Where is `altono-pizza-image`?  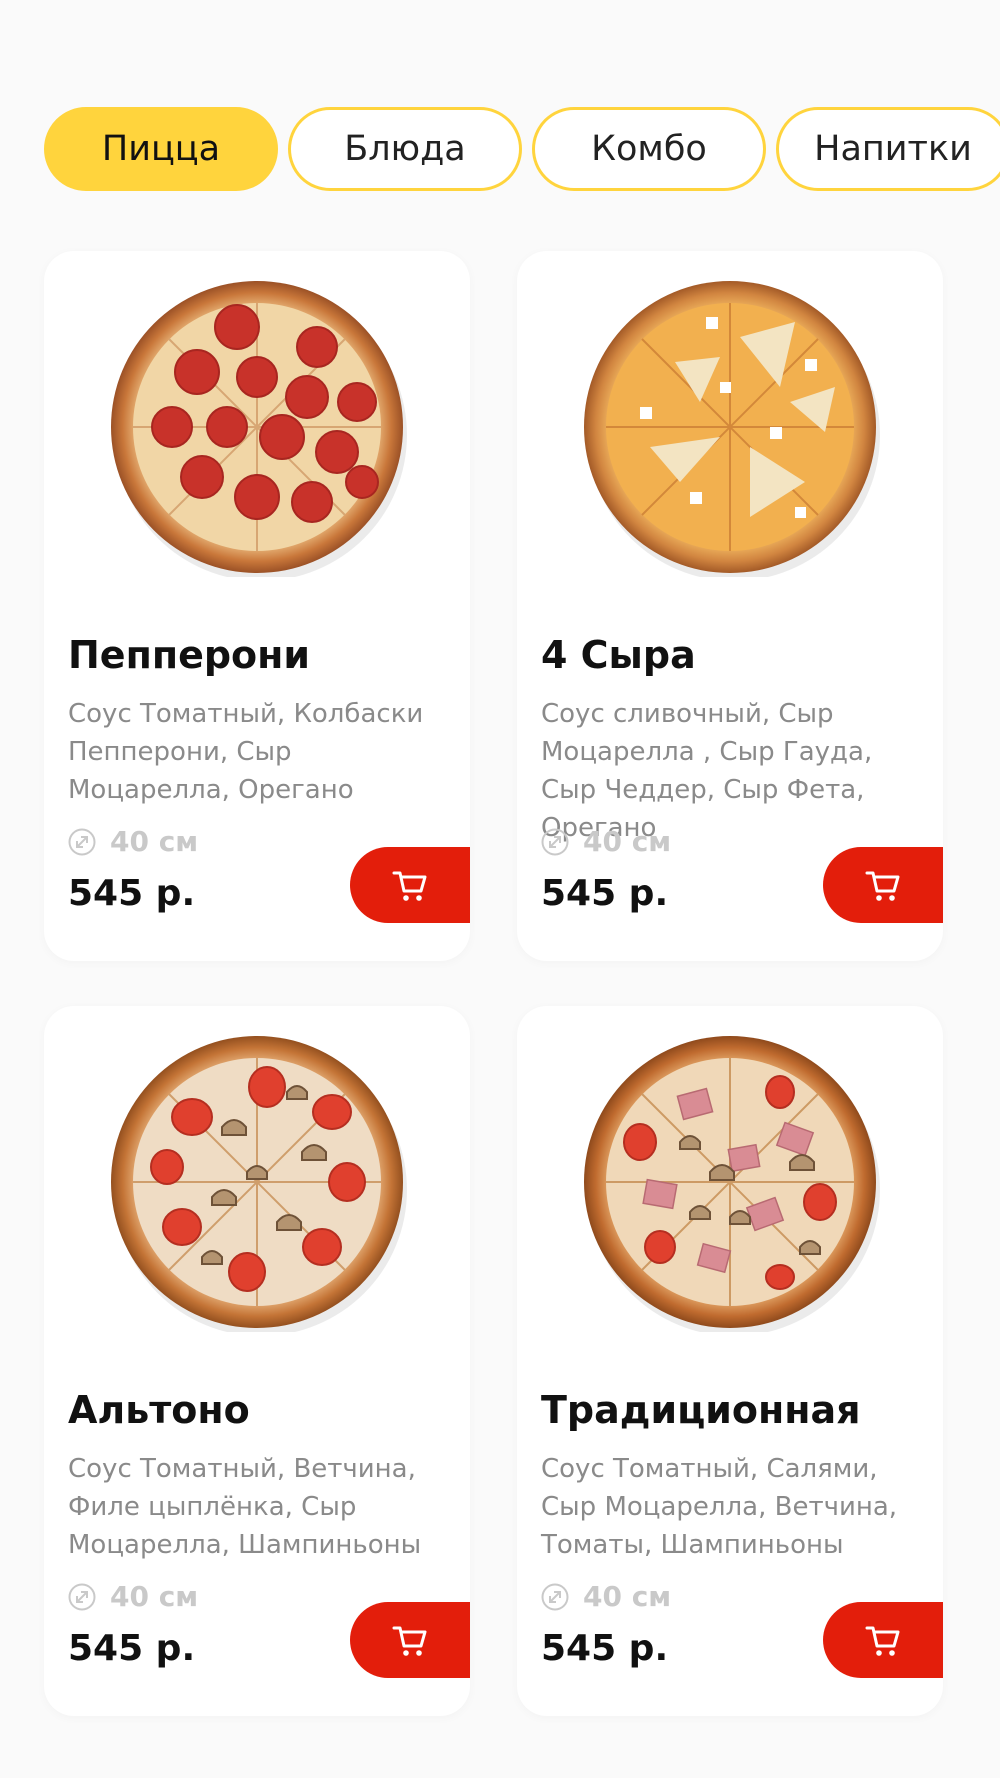 altono-pizza-image is located at coordinates (259, 1184).